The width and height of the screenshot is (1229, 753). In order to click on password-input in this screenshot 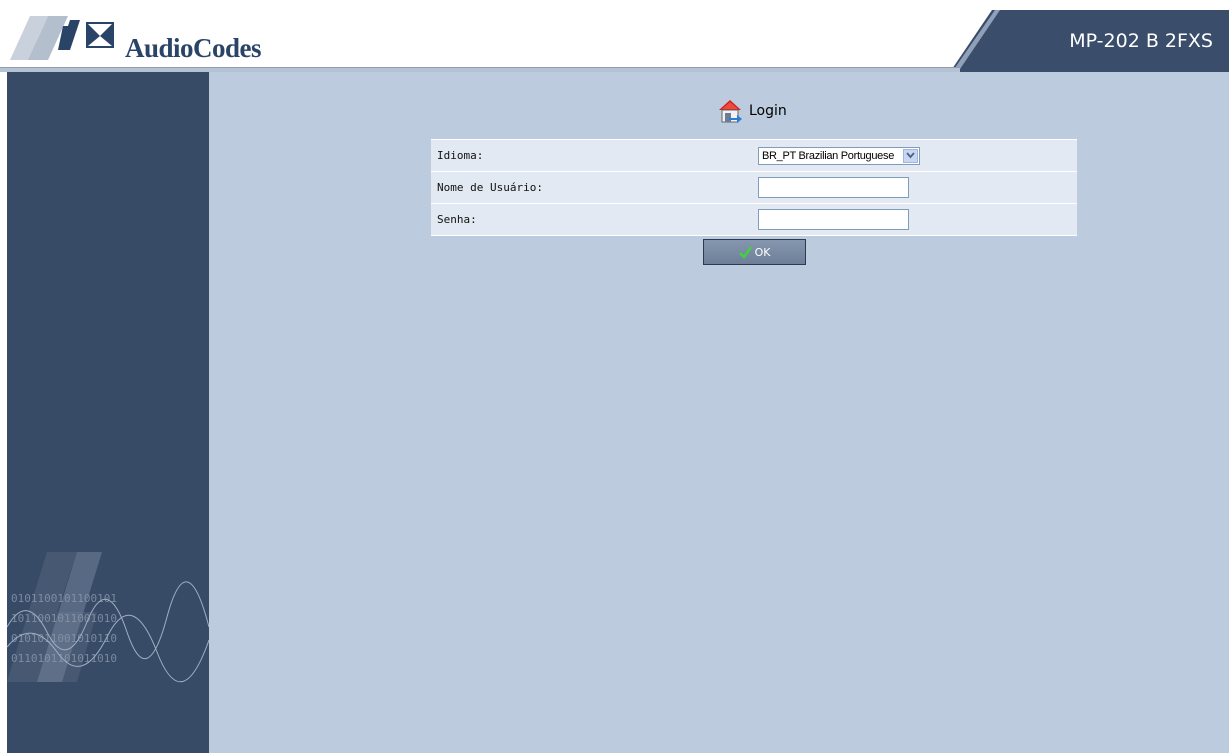, I will do `click(833, 219)`.